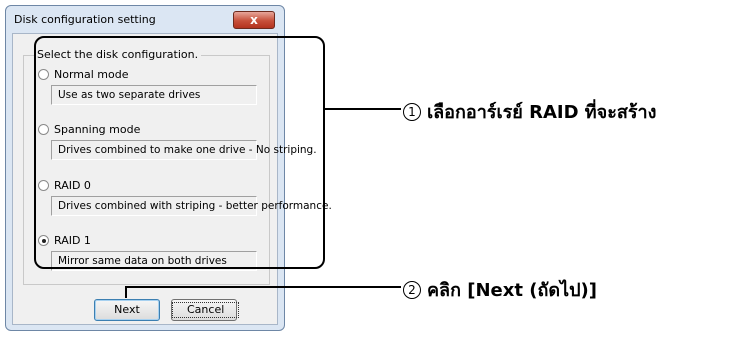 The image size is (756, 337). What do you see at coordinates (512, 290) in the screenshot?
I see `step-2-text: คลิก [Next (ถัดไป)]` at bounding box center [512, 290].